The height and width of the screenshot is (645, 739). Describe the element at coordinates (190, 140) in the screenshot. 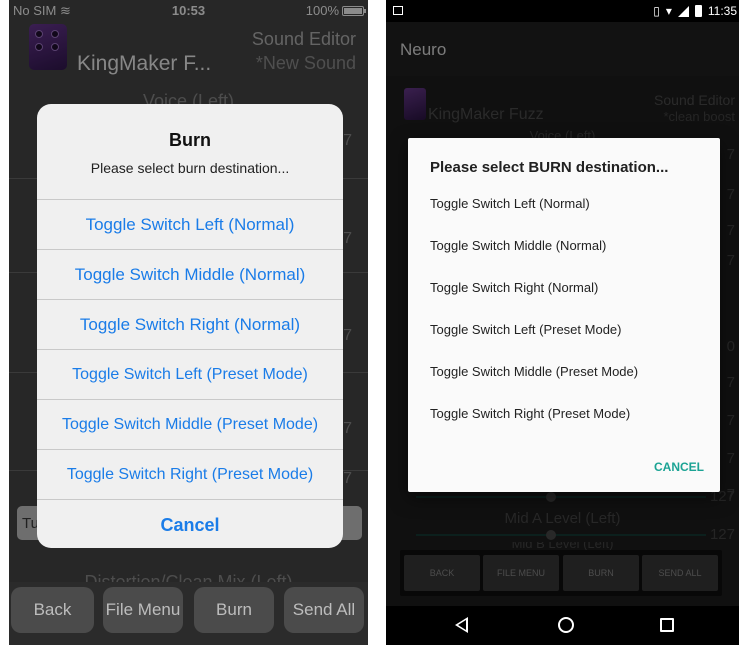

I see `ios-alert-title: Burn` at that location.